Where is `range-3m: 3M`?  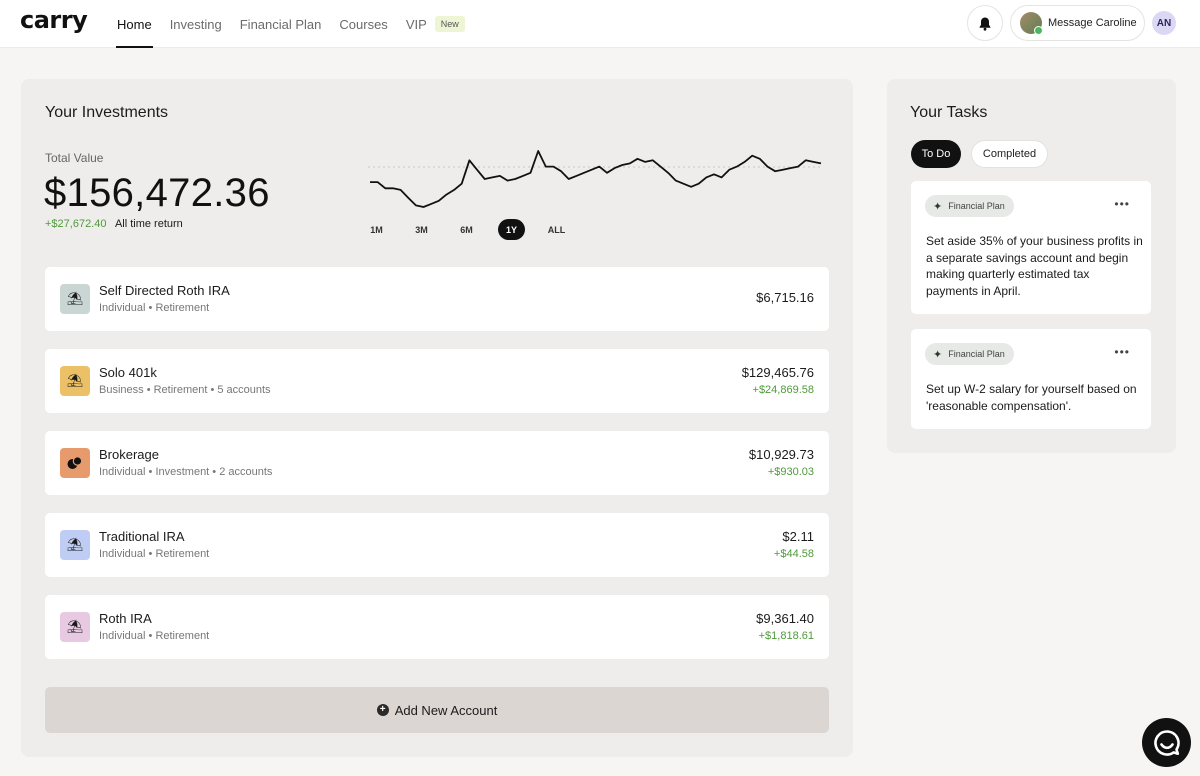
range-3m: 3M is located at coordinates (421, 229).